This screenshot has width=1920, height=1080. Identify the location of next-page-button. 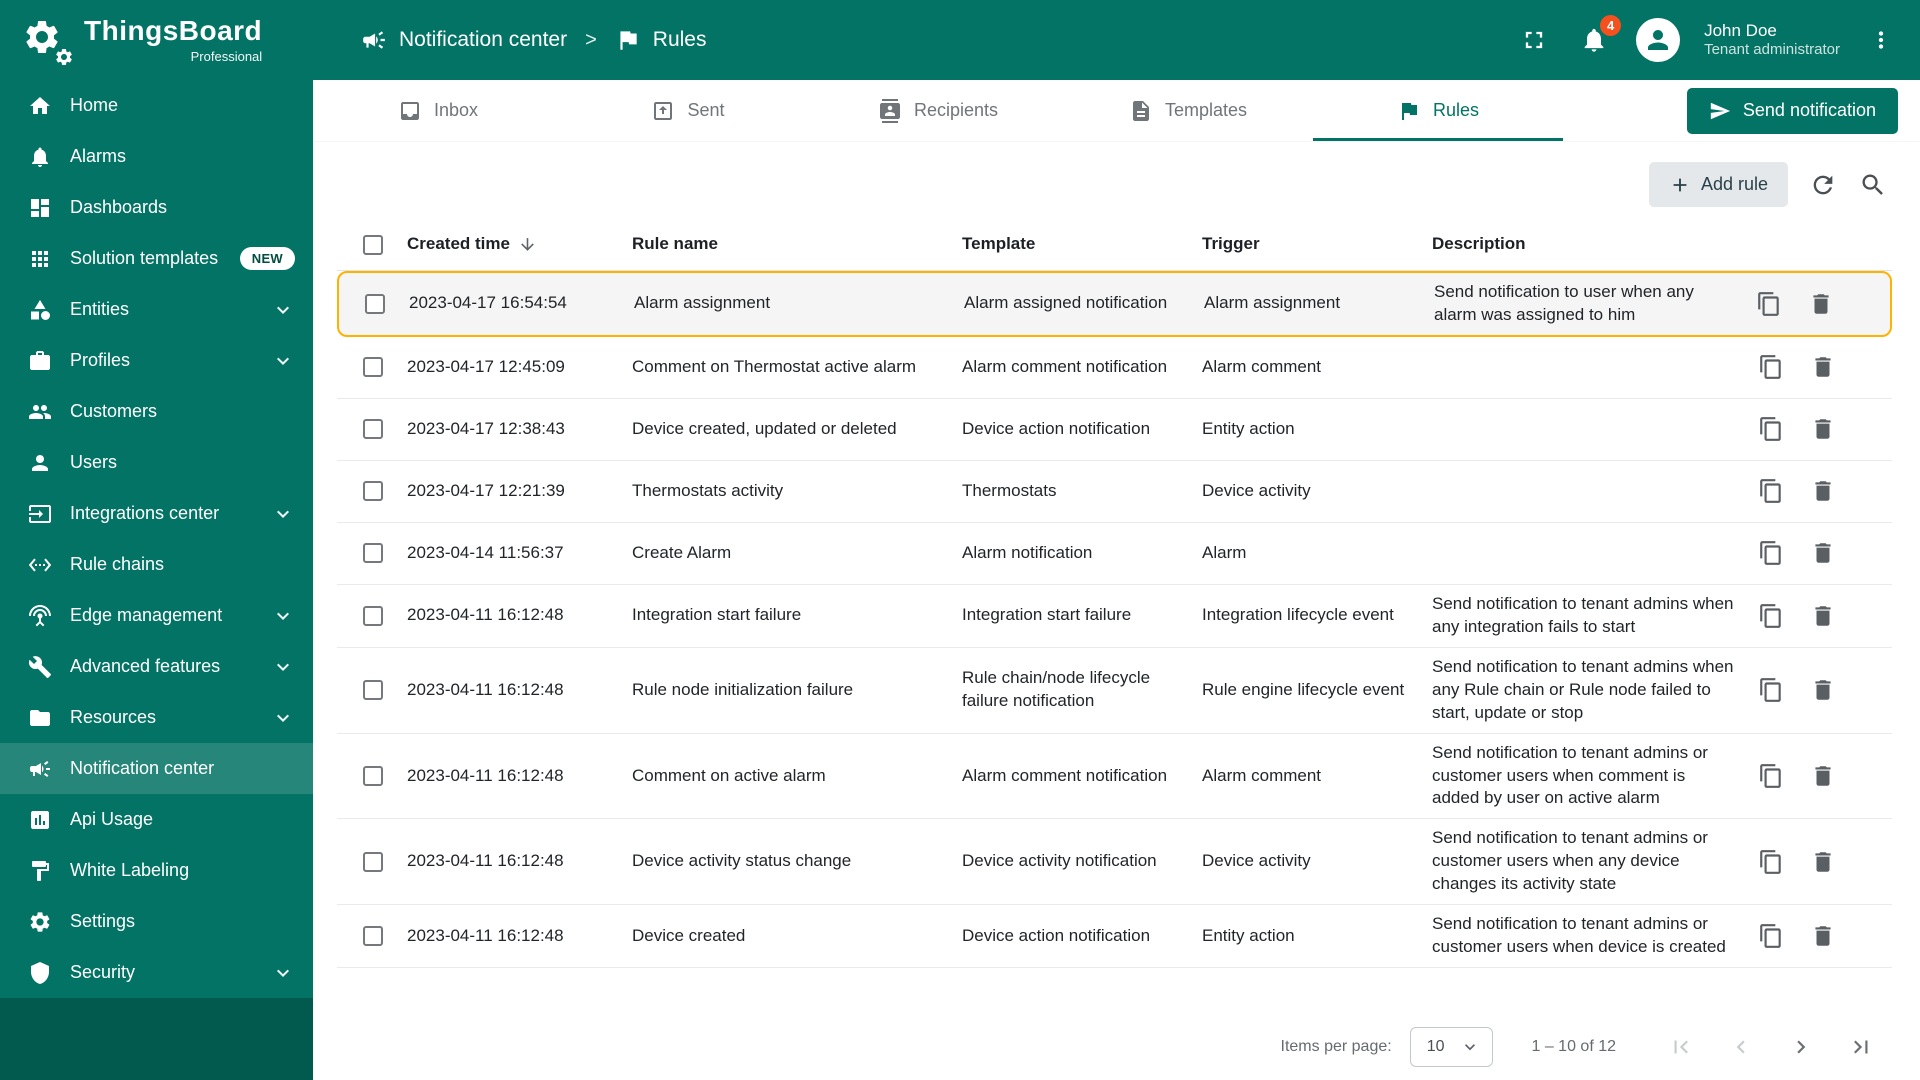
(1801, 1047).